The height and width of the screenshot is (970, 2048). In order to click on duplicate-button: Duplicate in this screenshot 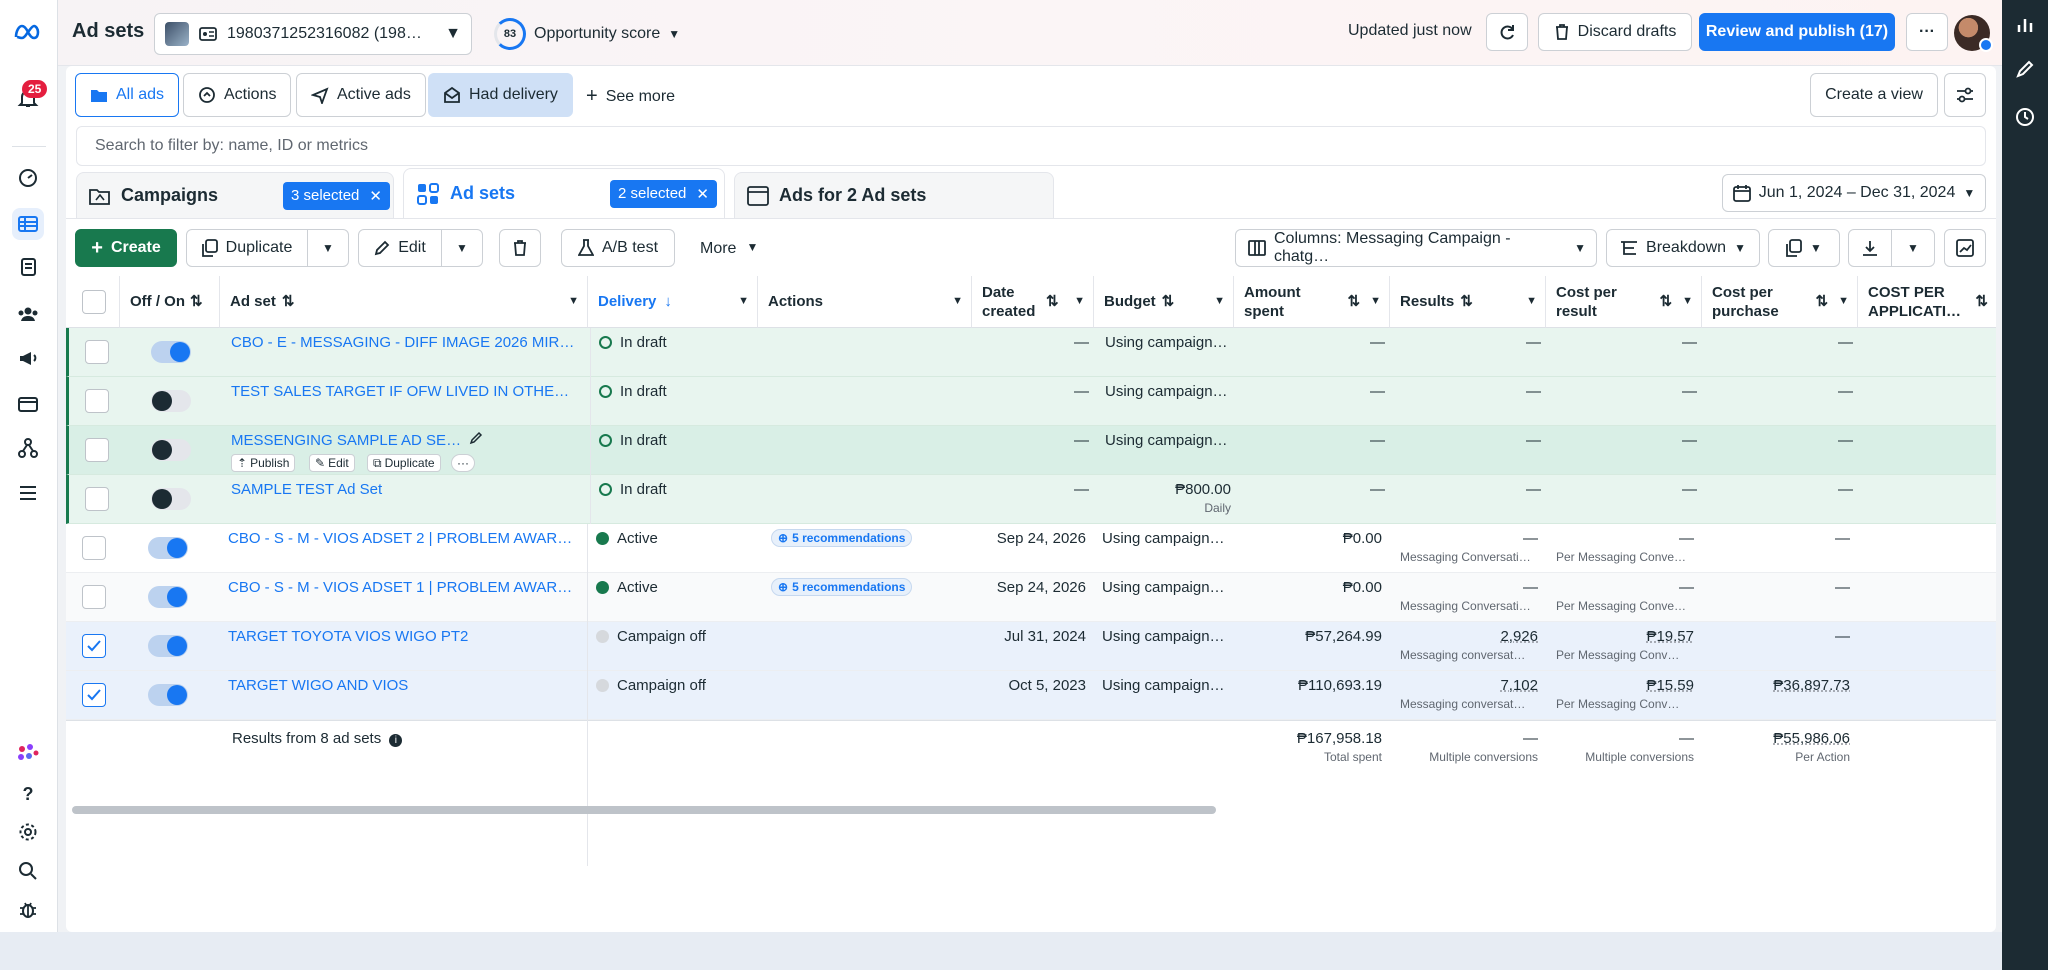, I will do `click(247, 248)`.